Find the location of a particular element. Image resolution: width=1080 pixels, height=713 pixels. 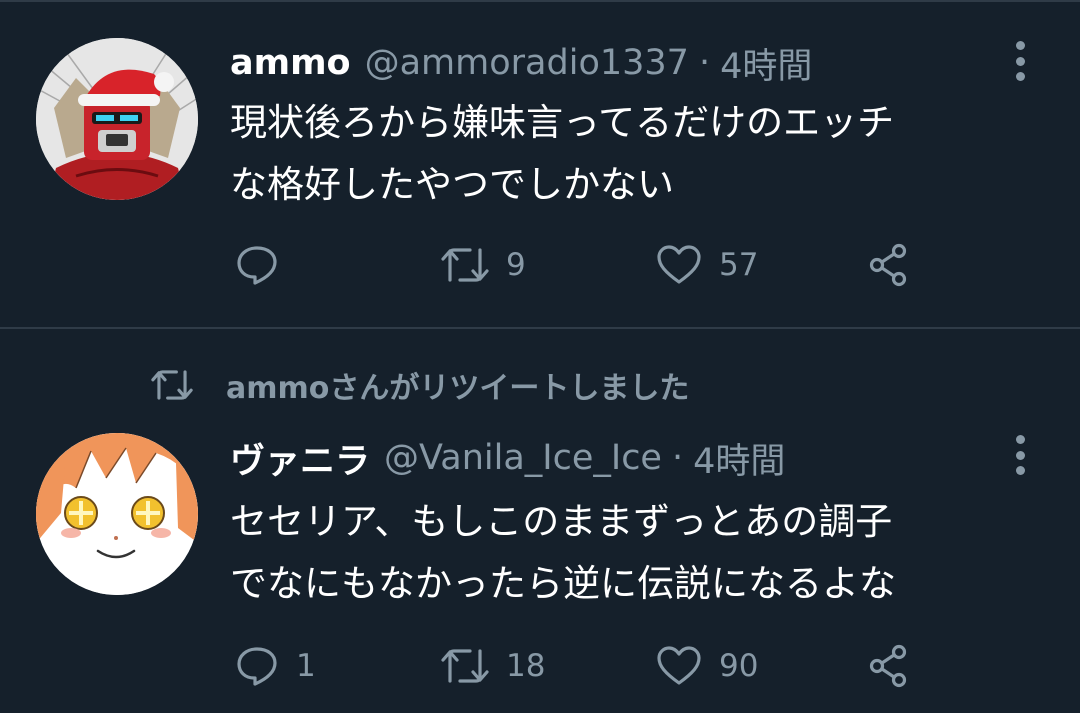

anime-girl-avatar-icon is located at coordinates (117, 514).